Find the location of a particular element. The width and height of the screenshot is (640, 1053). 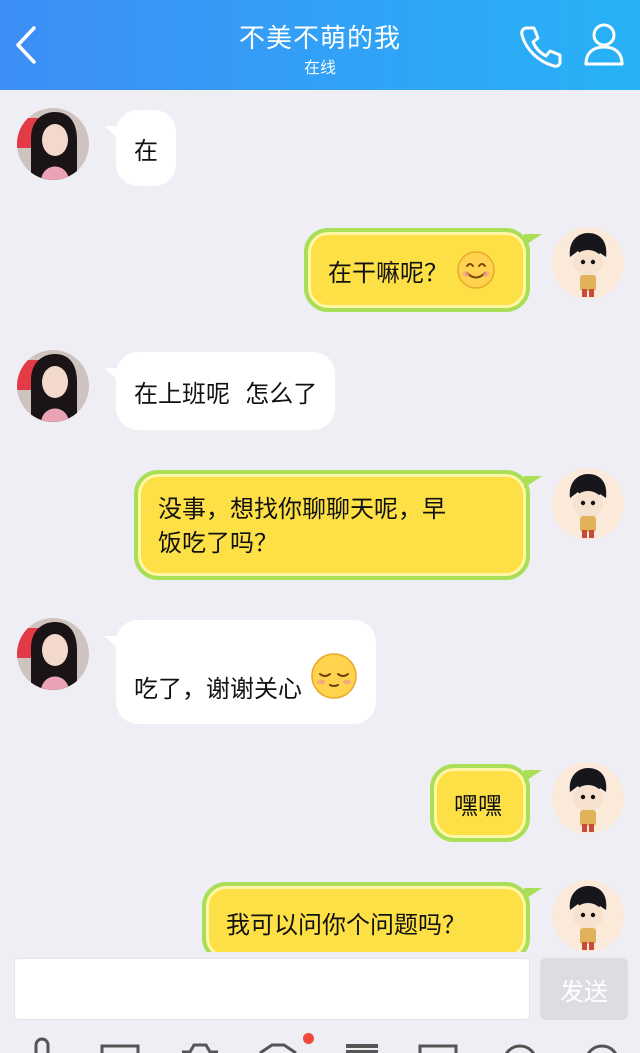

microphone-icon is located at coordinates (42, 1045).